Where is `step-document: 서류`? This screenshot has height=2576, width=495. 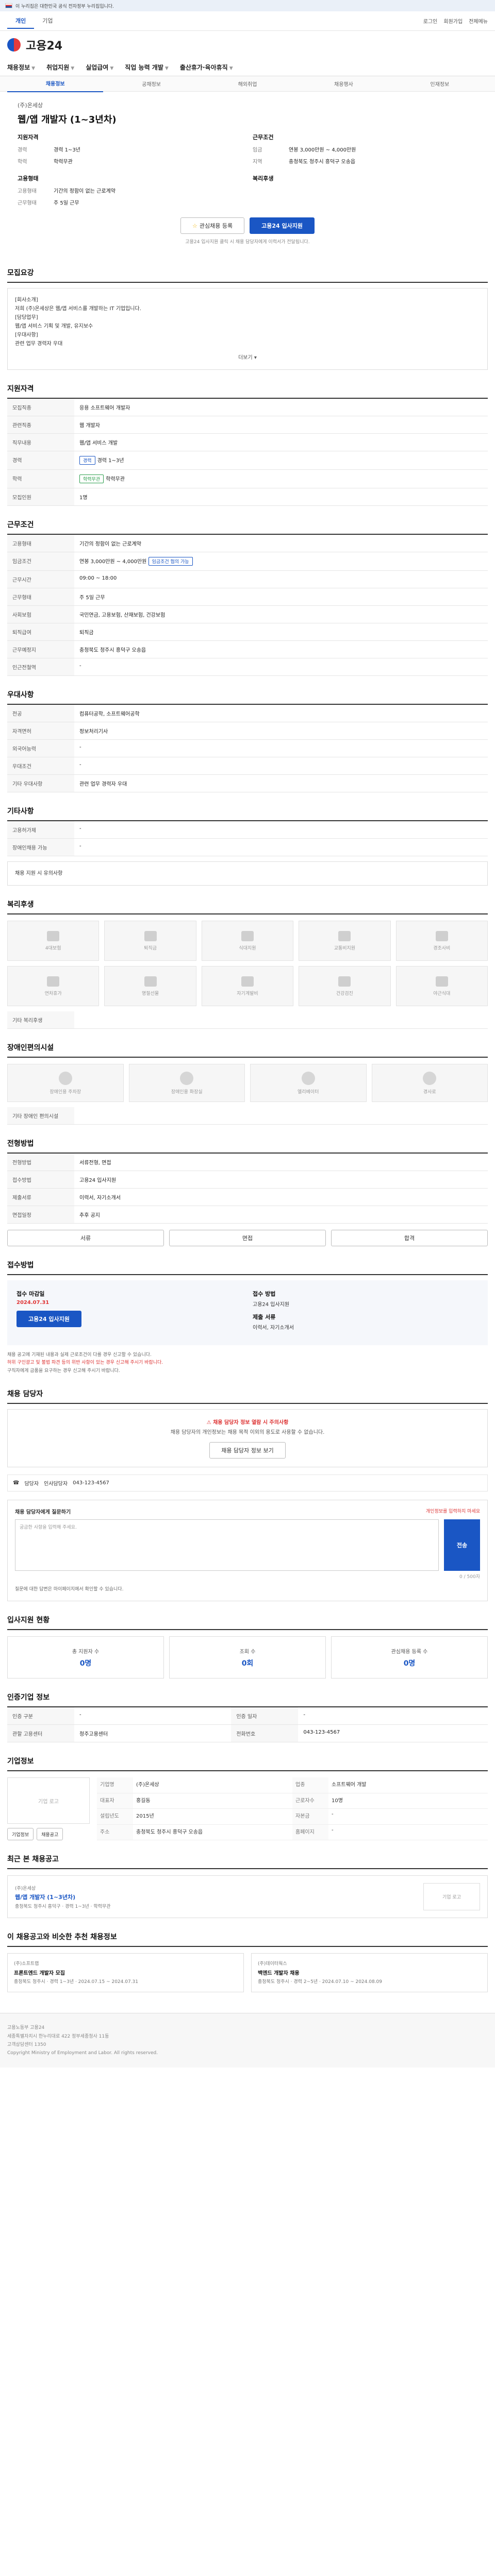
step-document: 서류 is located at coordinates (85, 1238).